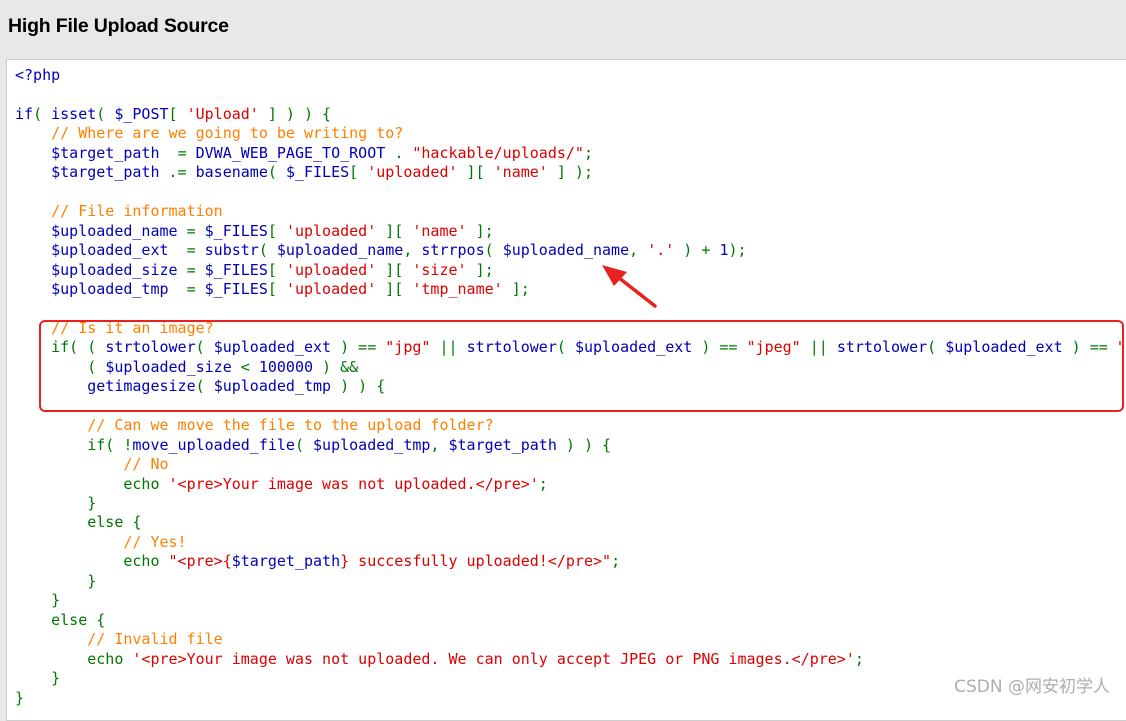  What do you see at coordinates (222, 113) in the screenshot?
I see `code-token: 'Upload'` at bounding box center [222, 113].